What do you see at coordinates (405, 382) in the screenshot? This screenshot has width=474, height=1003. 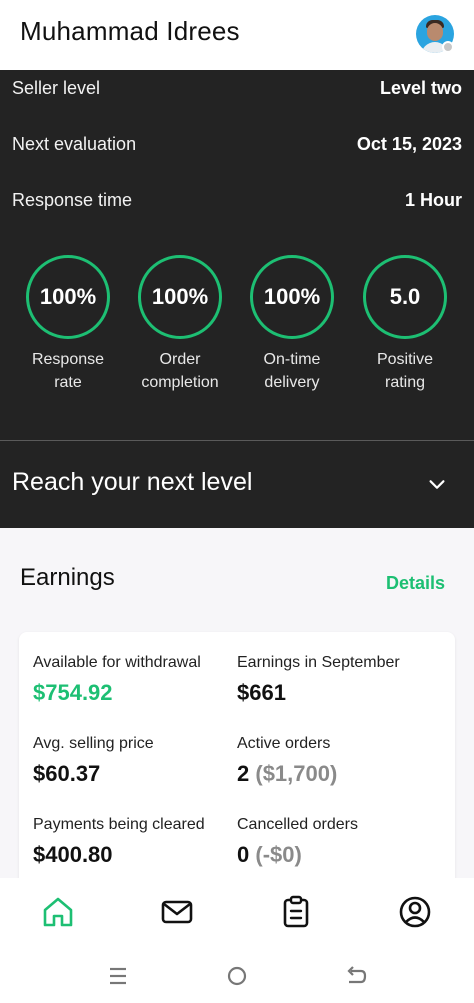 I see `stat-caption-line2: rating` at bounding box center [405, 382].